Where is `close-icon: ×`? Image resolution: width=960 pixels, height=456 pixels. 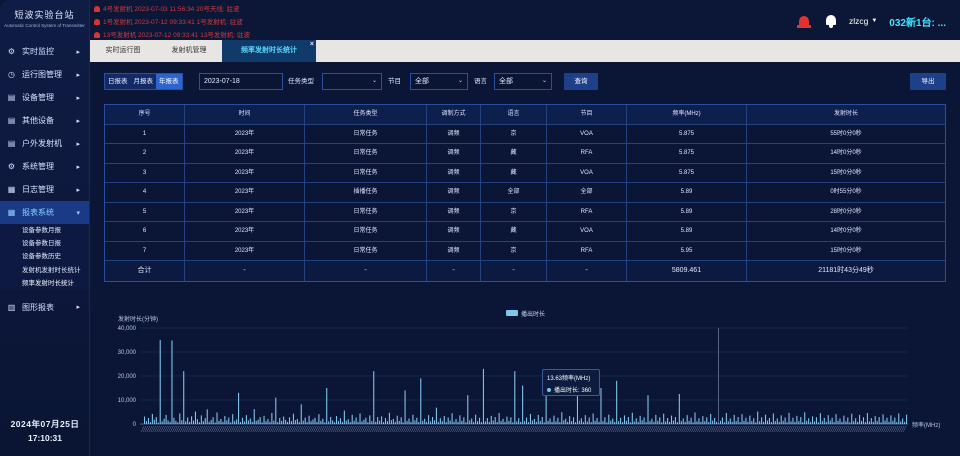
close-icon: × is located at coordinates (312, 45).